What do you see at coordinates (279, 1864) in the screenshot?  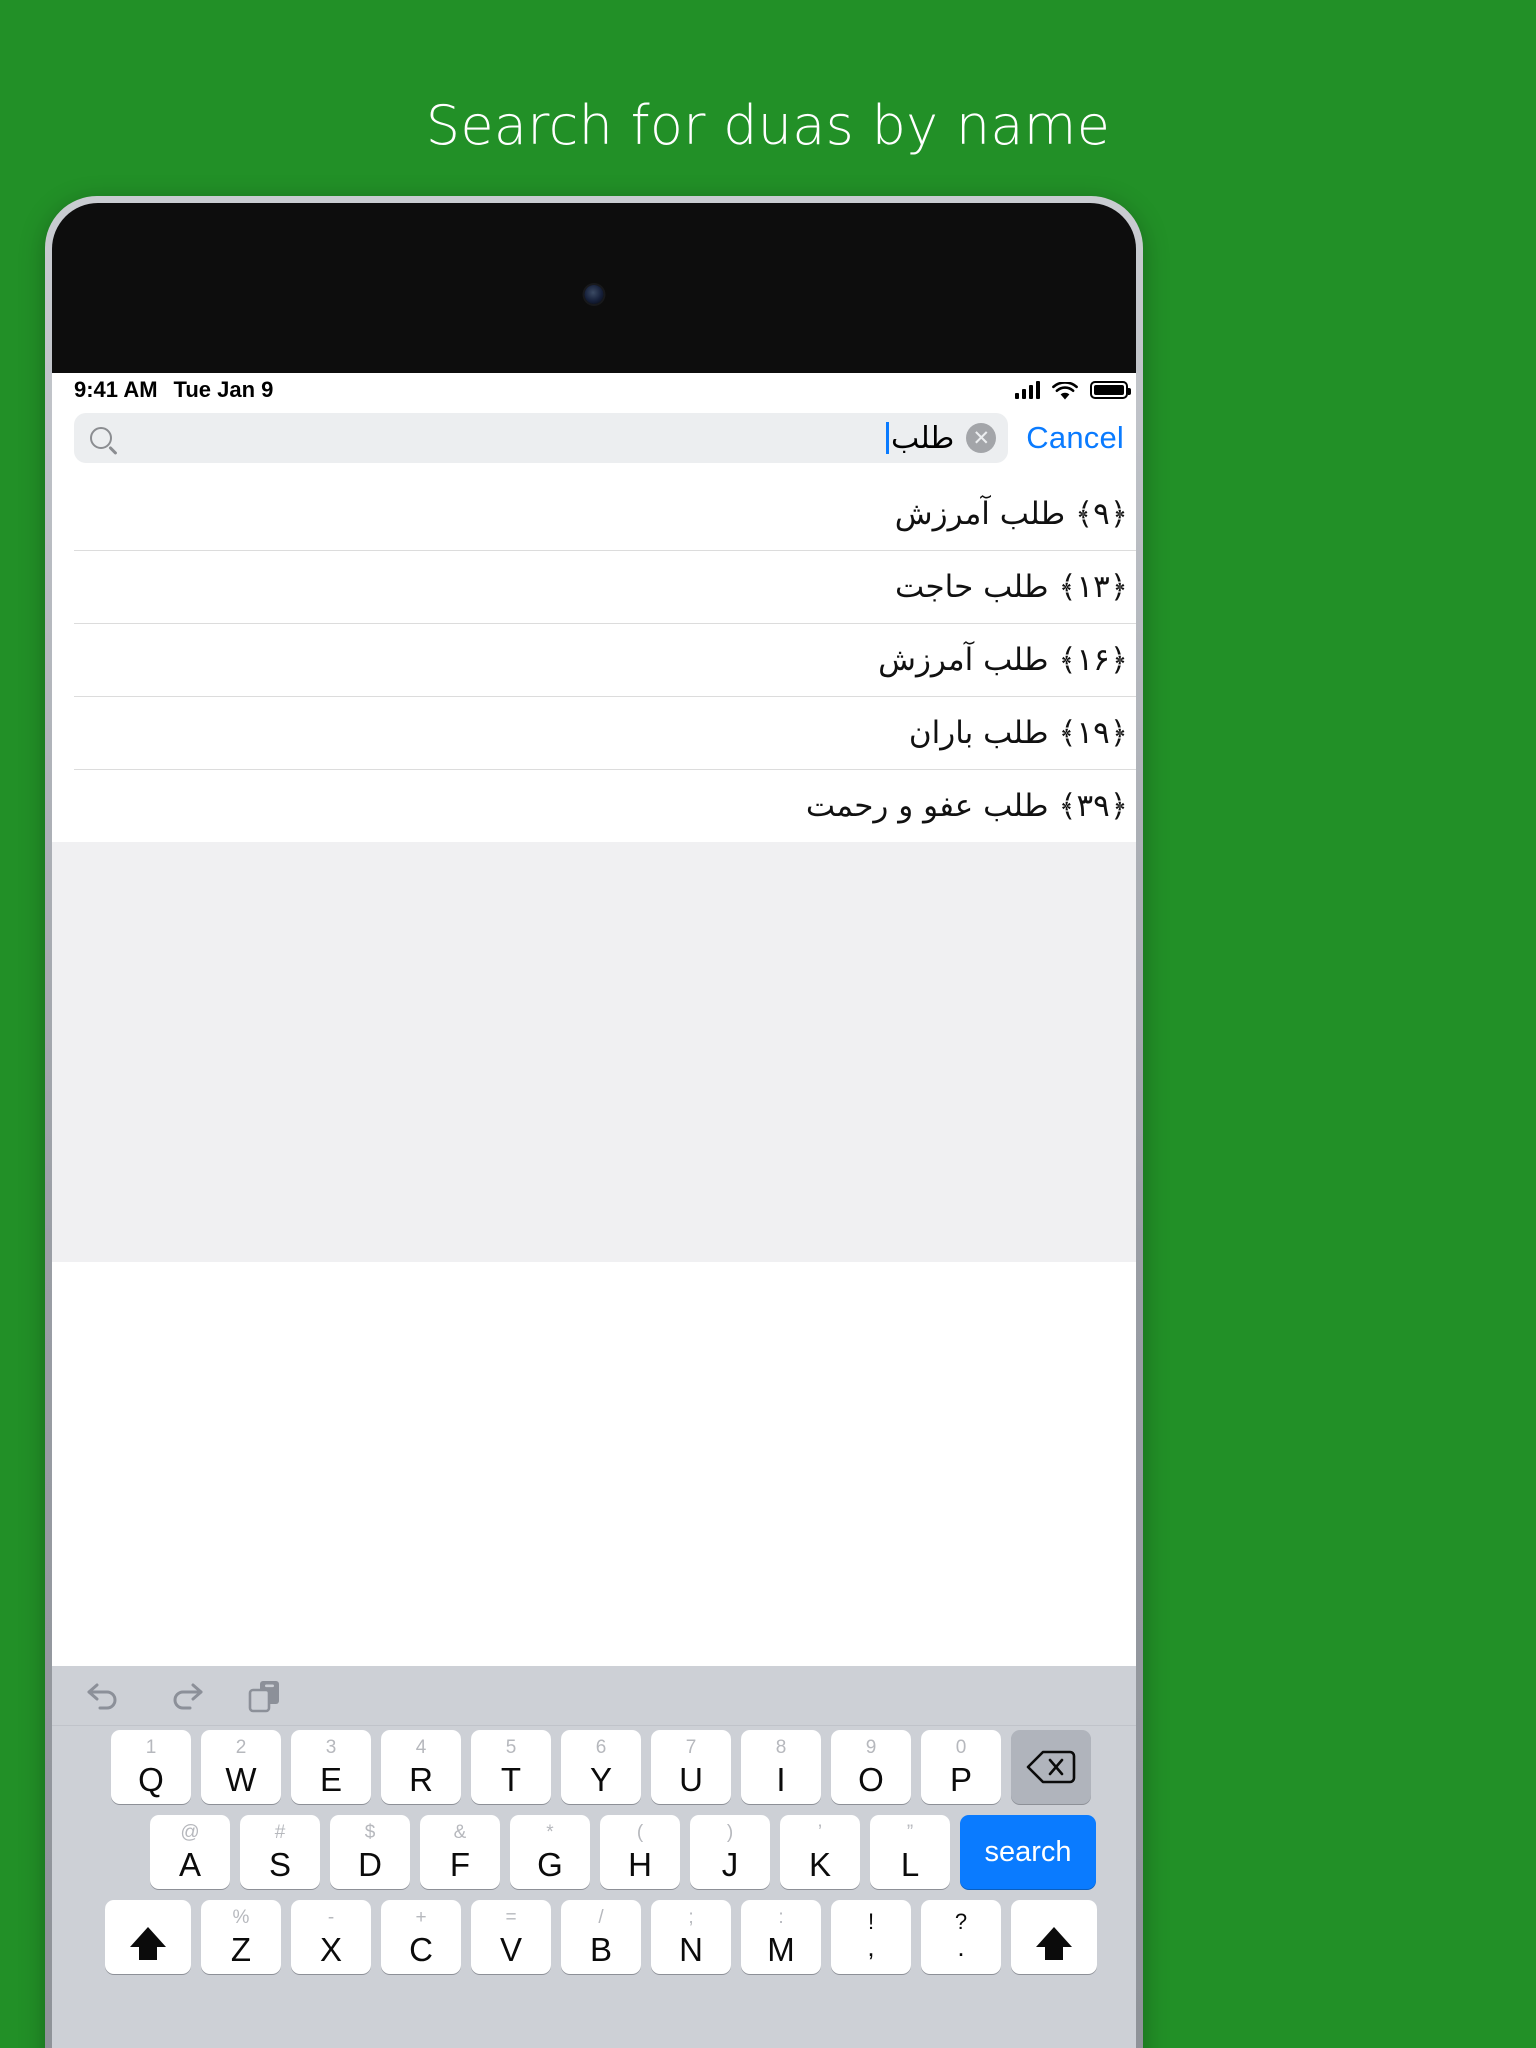 I see `key-label: S` at bounding box center [279, 1864].